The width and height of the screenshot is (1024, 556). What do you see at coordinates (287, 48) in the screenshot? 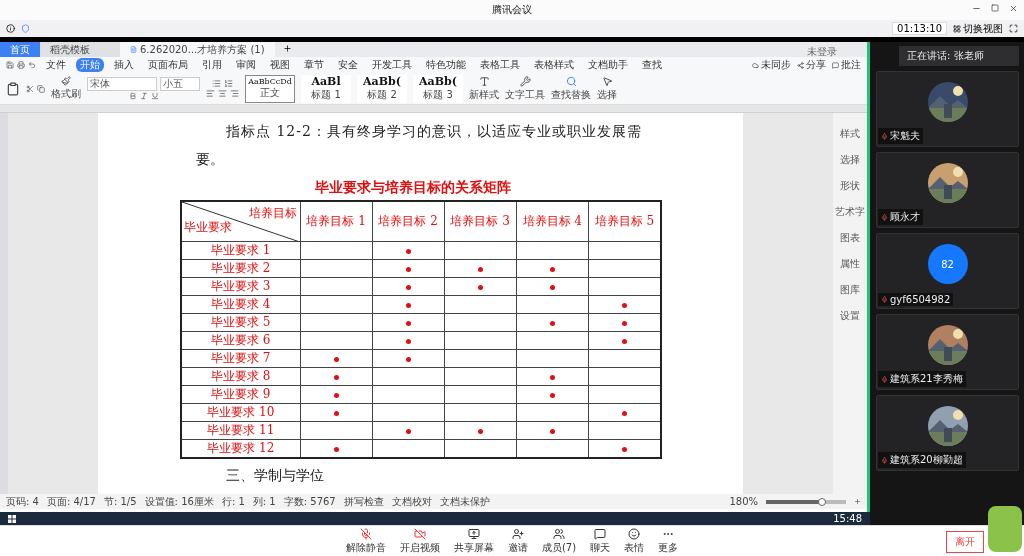
I see `new-tab-icon` at bounding box center [287, 48].